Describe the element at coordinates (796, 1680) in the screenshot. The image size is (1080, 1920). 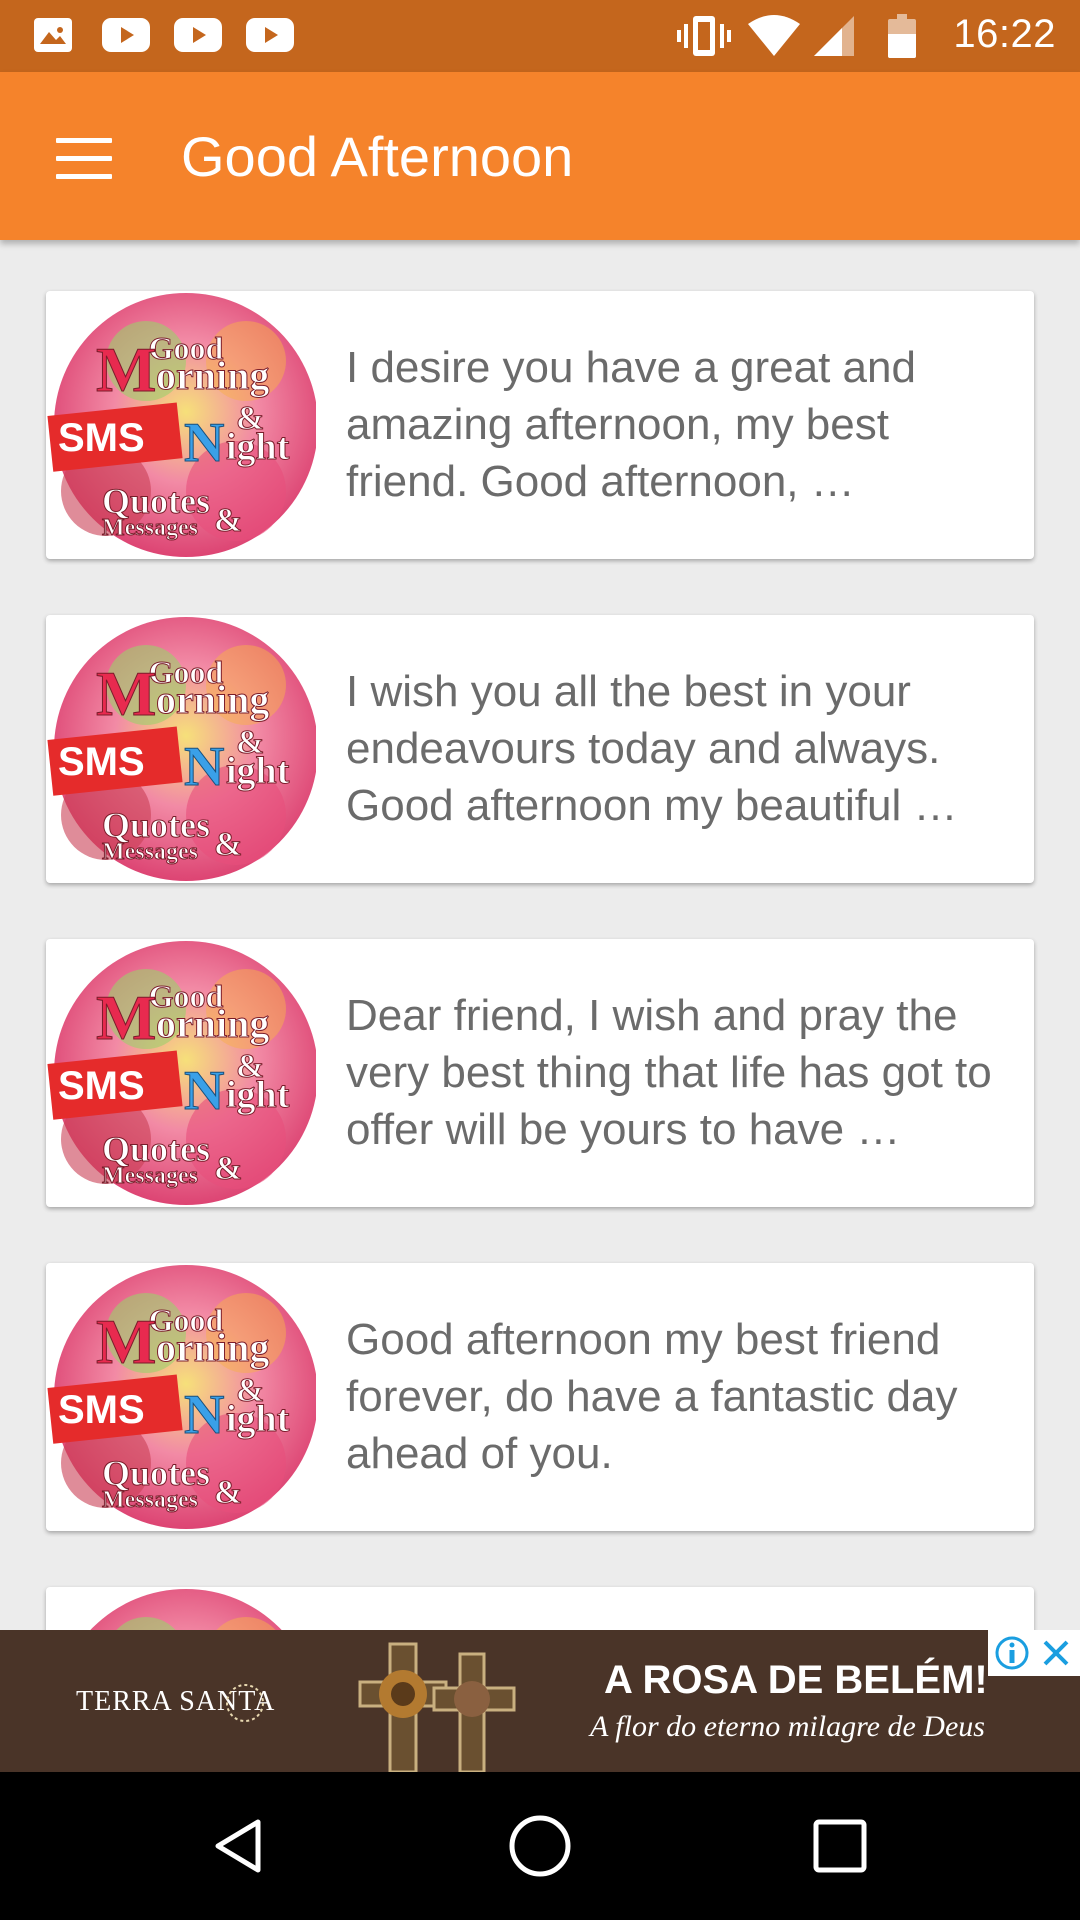
I see `ad-headline: A ROSA DE BELÉM!` at that location.